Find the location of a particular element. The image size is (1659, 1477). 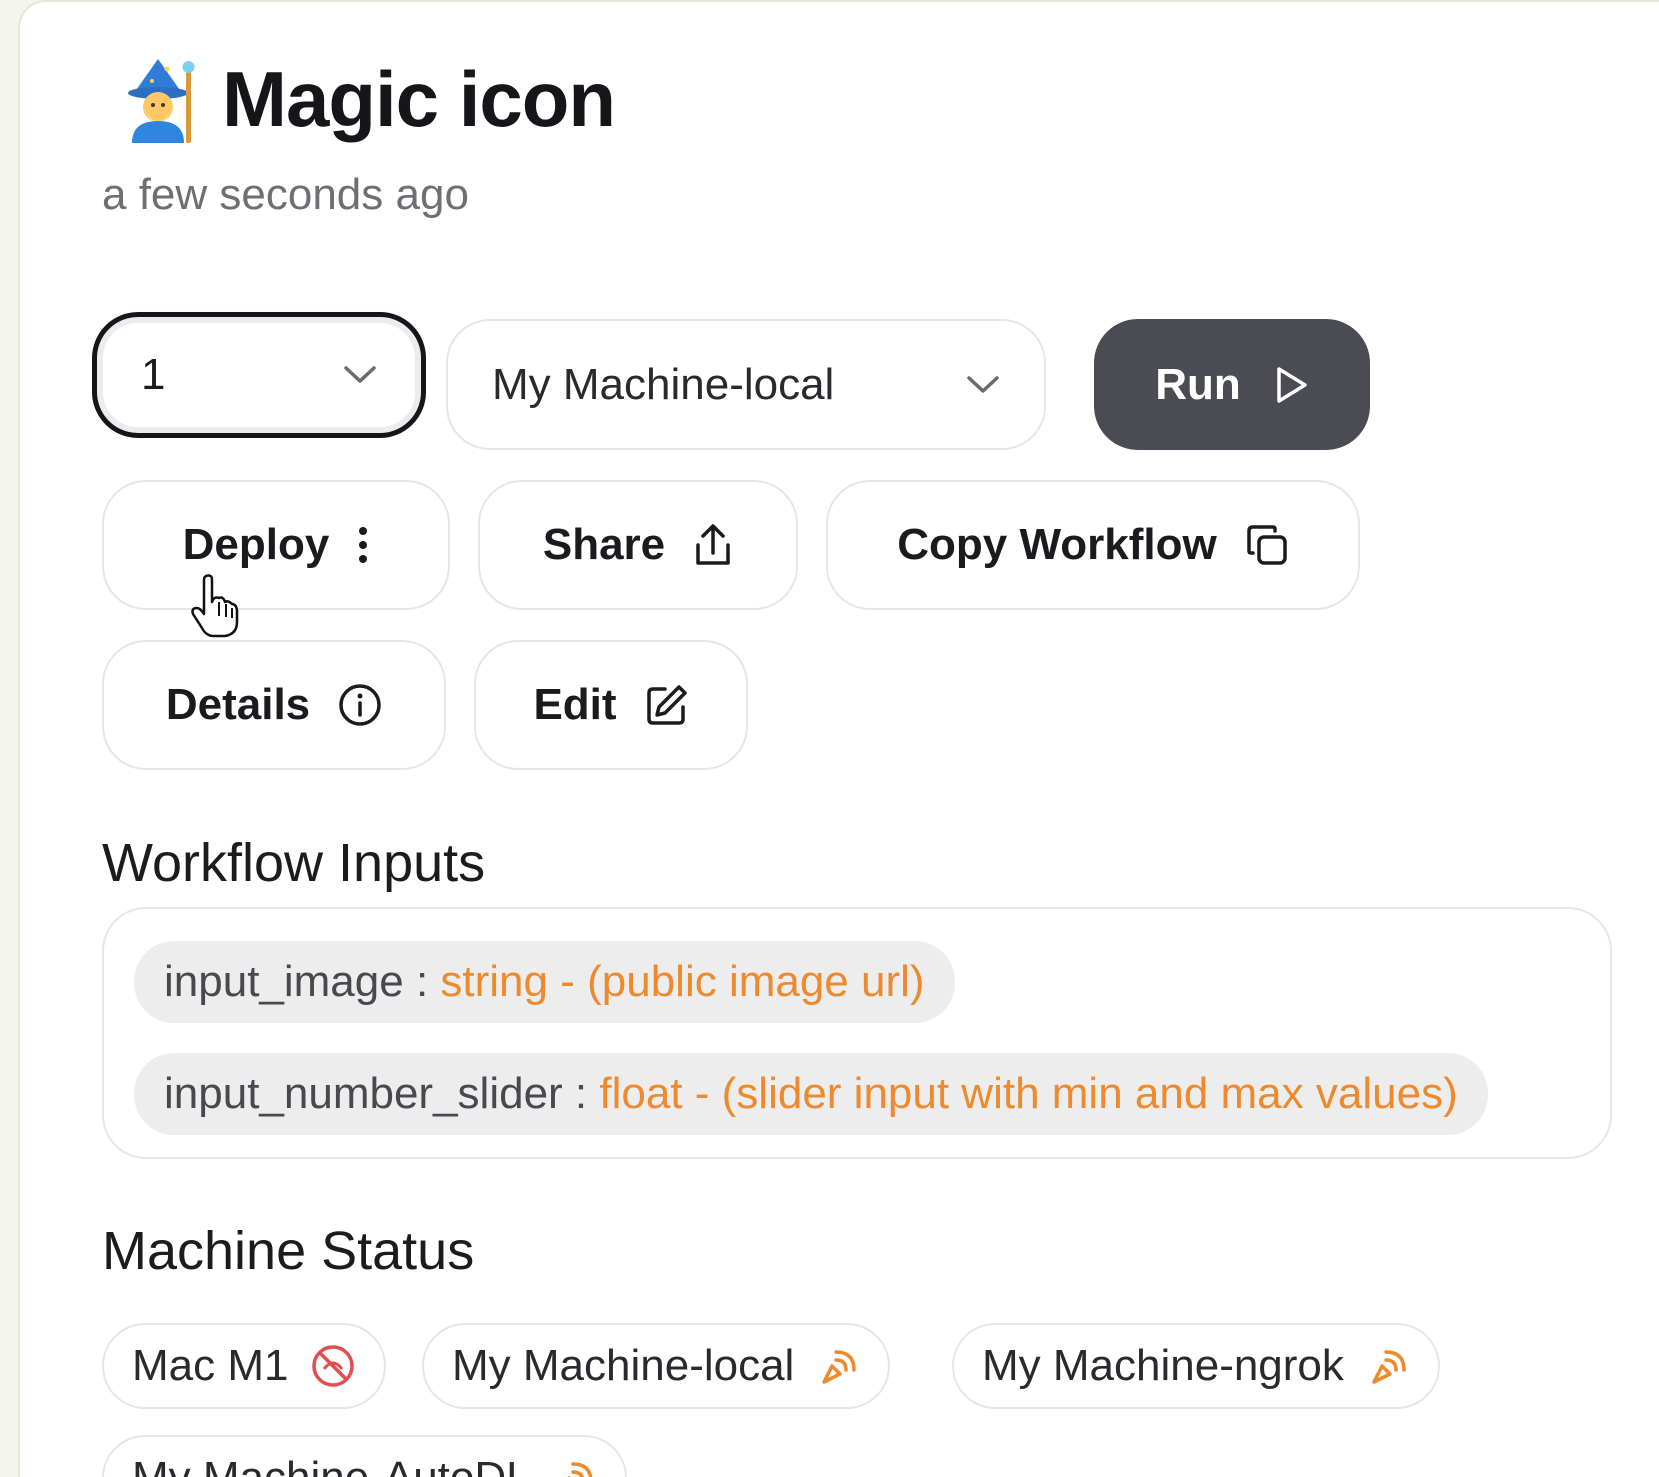

workflow-header: Magic icon is located at coordinates (365, 99).